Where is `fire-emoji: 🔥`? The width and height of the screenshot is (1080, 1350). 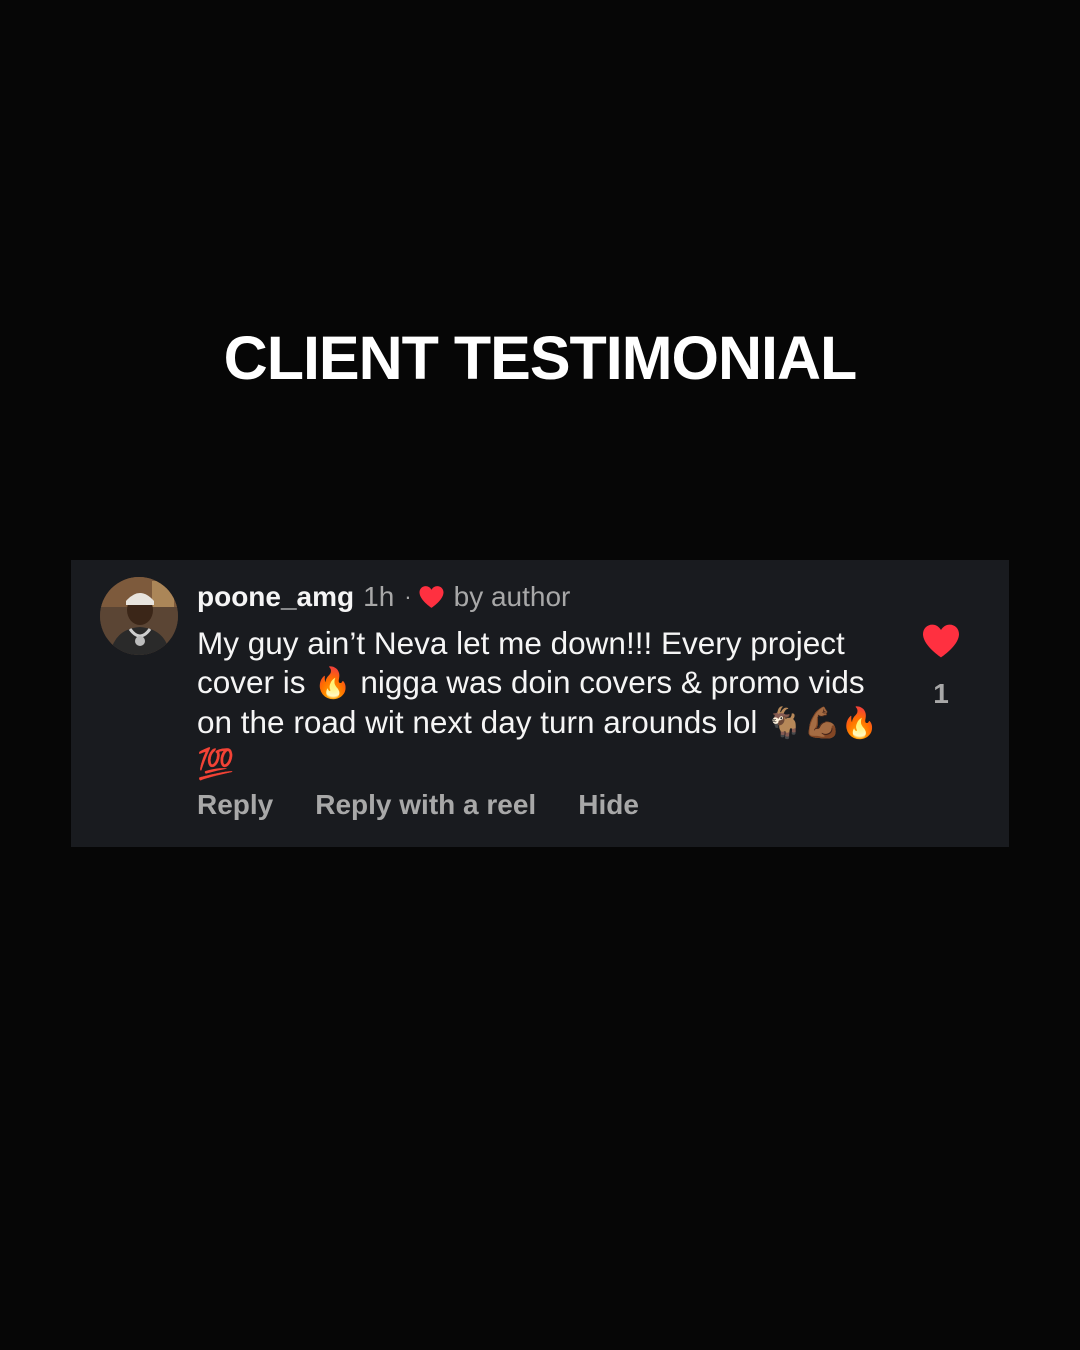
fire-emoji: 🔥 is located at coordinates (333, 683).